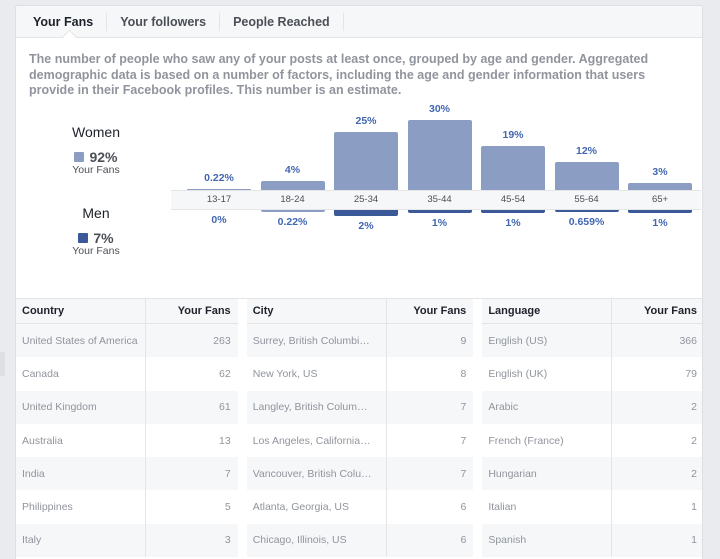  Describe the element at coordinates (366, 226) in the screenshot. I see `men-value-label: 2%` at that location.